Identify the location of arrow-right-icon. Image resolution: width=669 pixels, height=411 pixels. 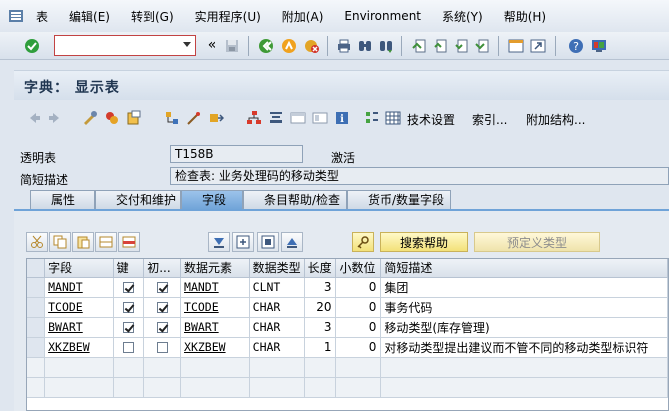
(55, 118).